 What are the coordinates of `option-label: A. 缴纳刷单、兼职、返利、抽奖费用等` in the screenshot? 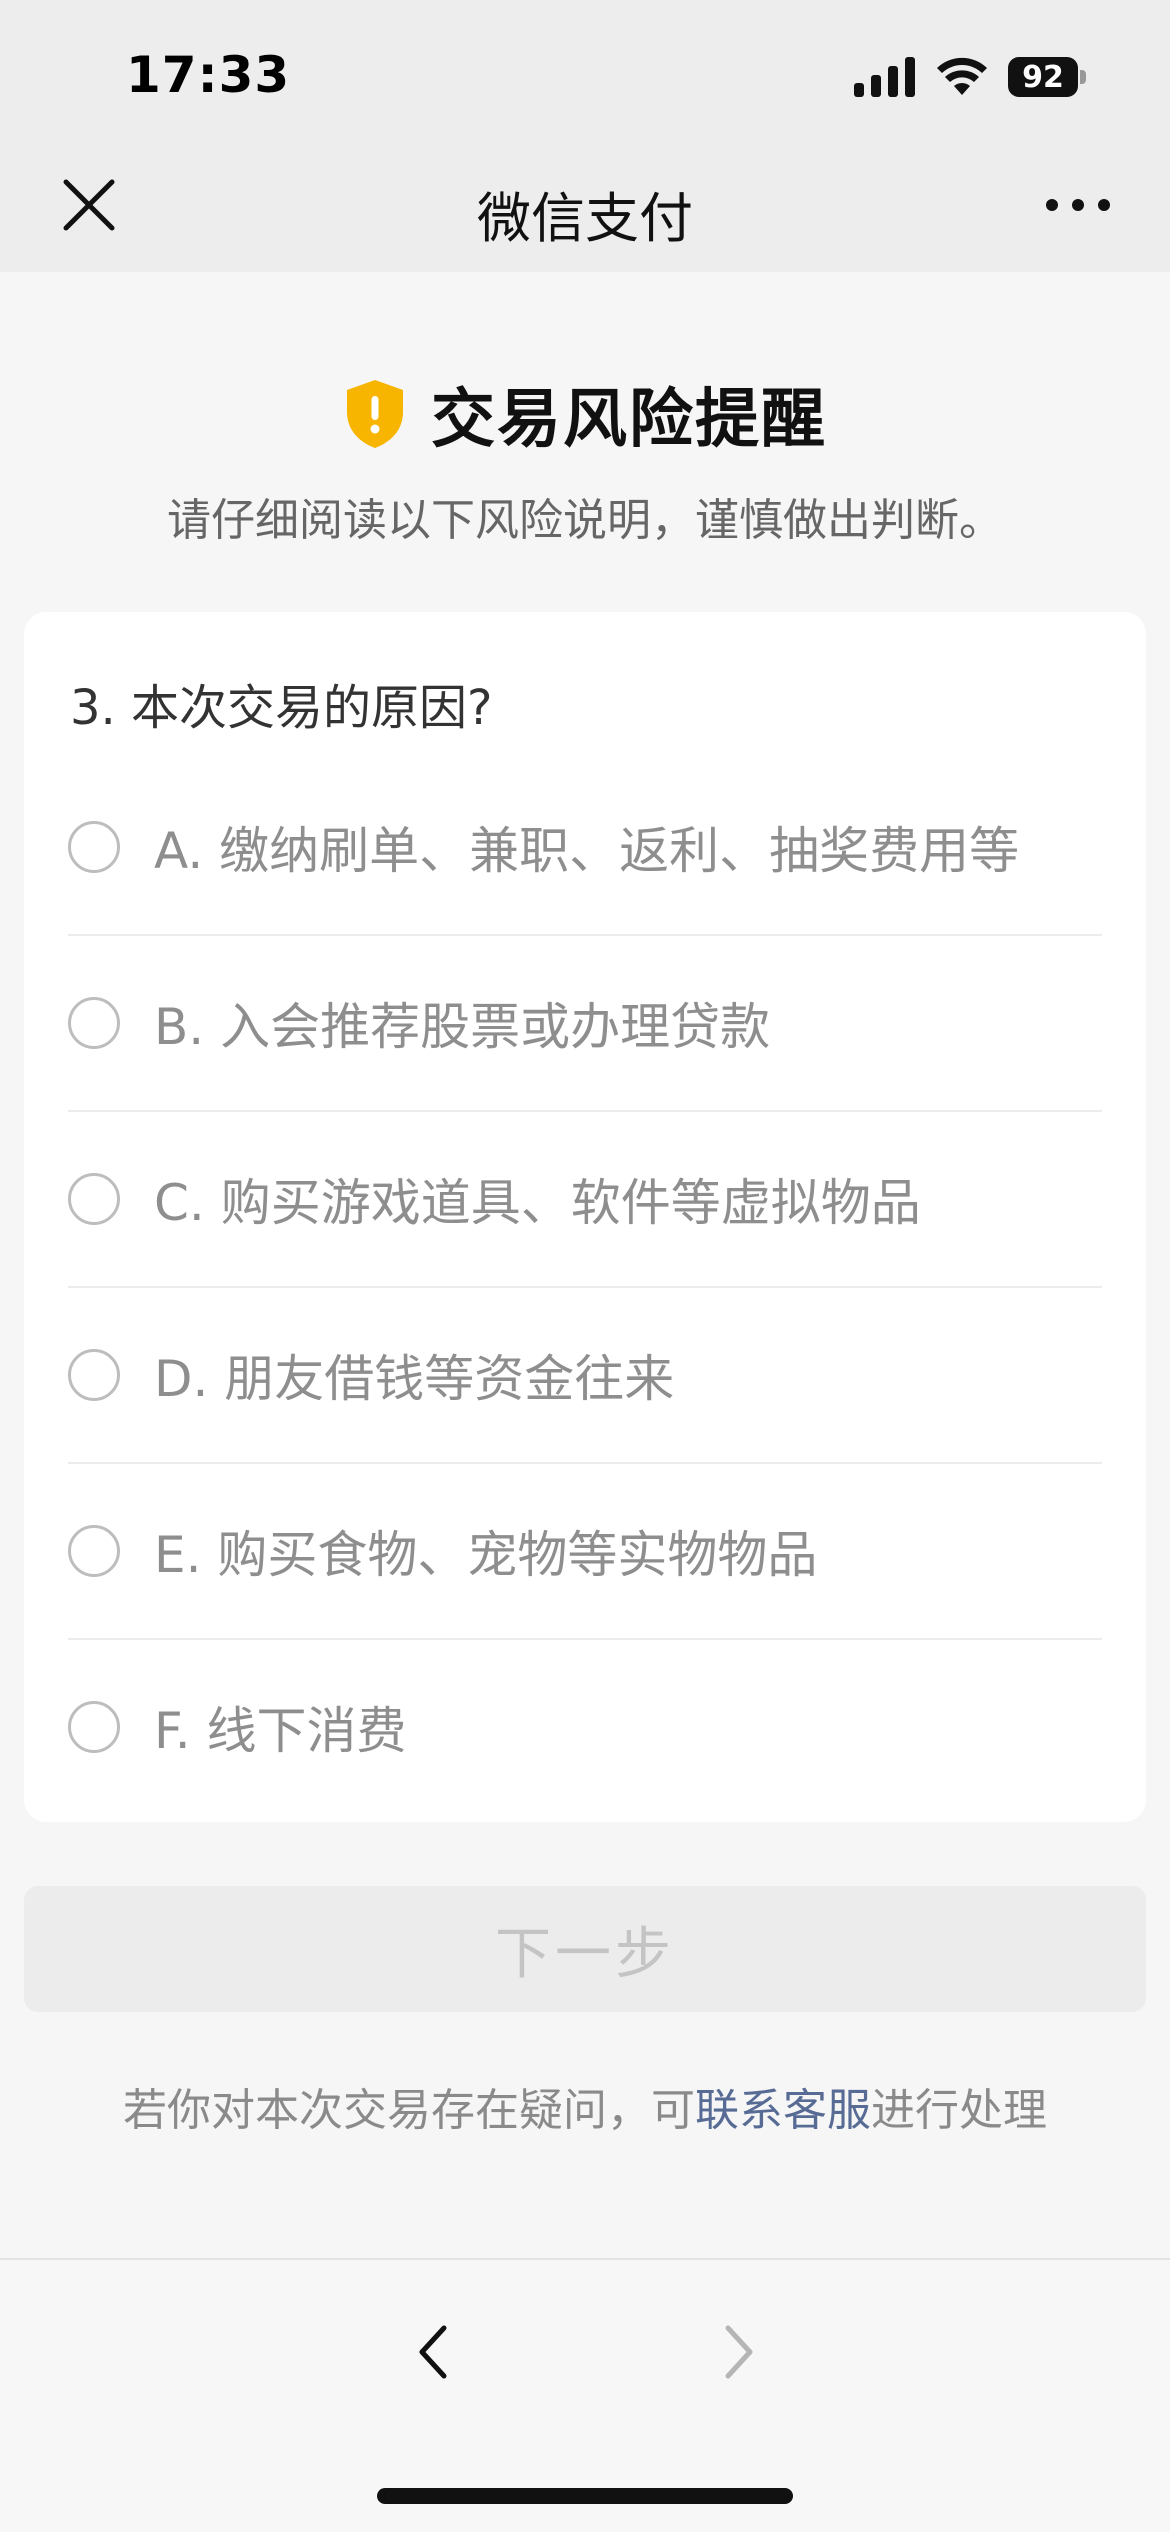 It's located at (587, 851).